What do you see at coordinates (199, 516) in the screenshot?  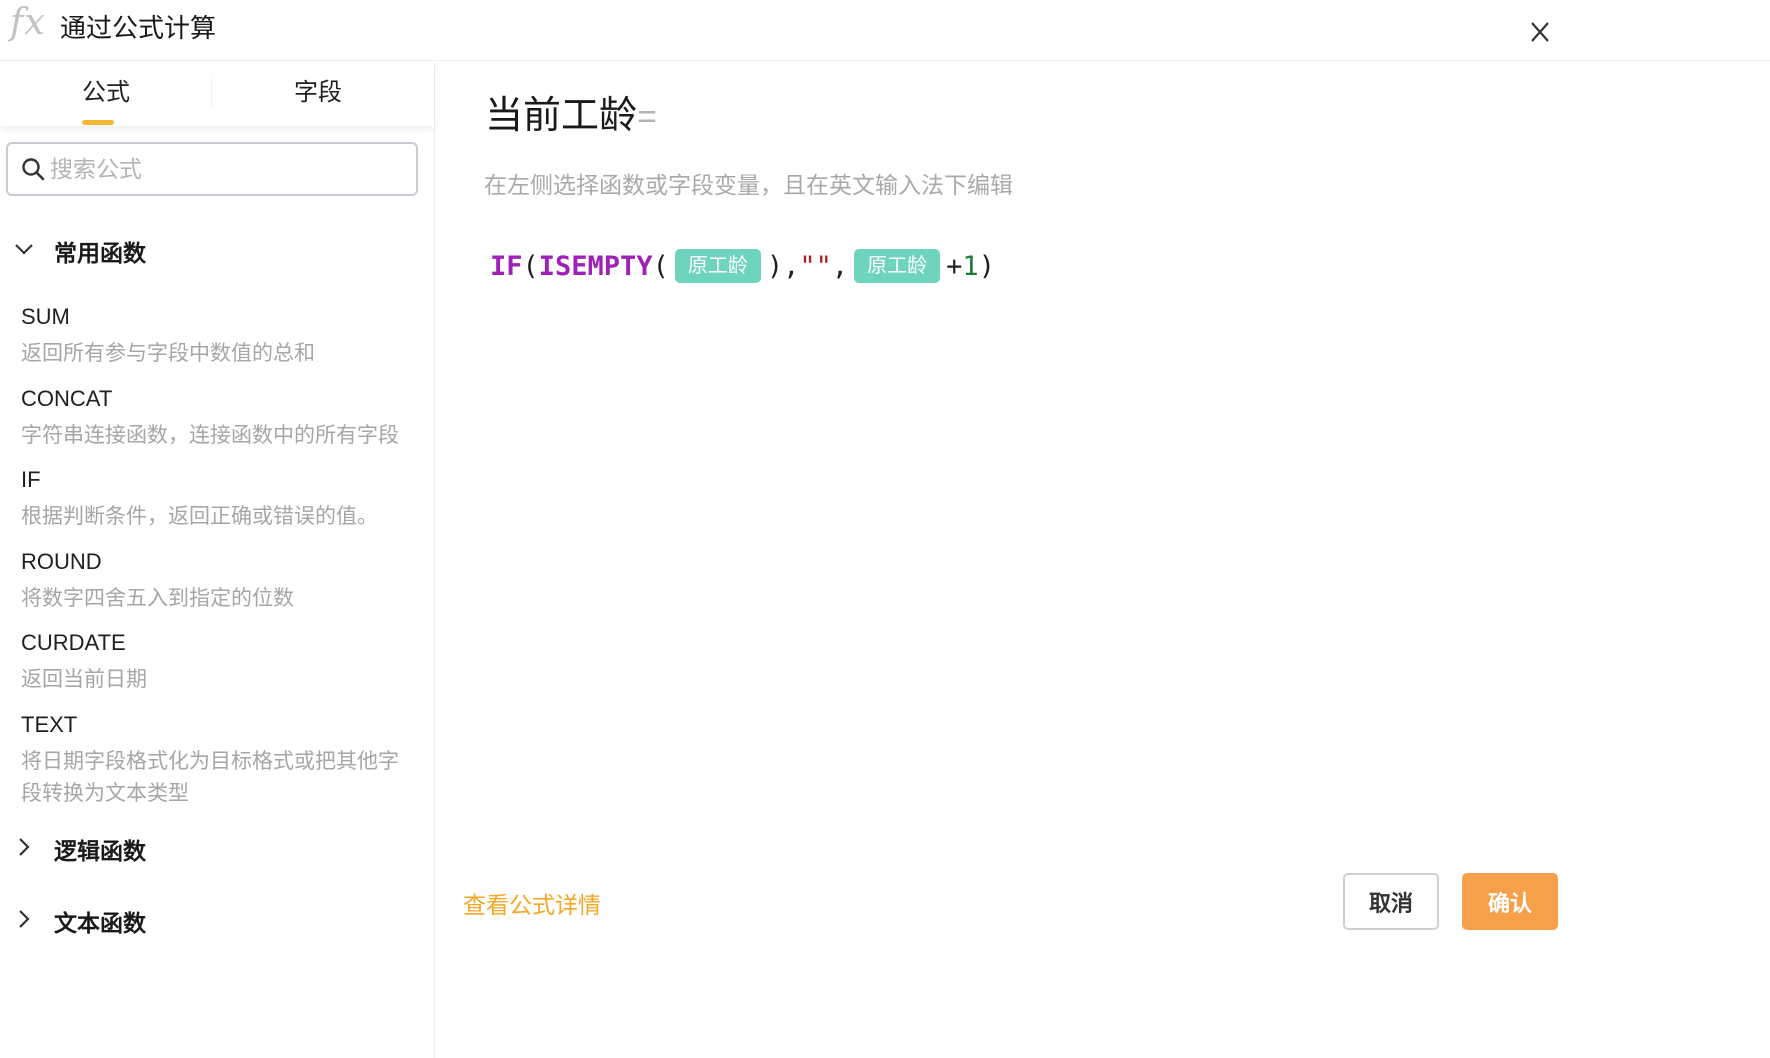 I see `function-desc: 根据判断条件，返回正确或错误的值。` at bounding box center [199, 516].